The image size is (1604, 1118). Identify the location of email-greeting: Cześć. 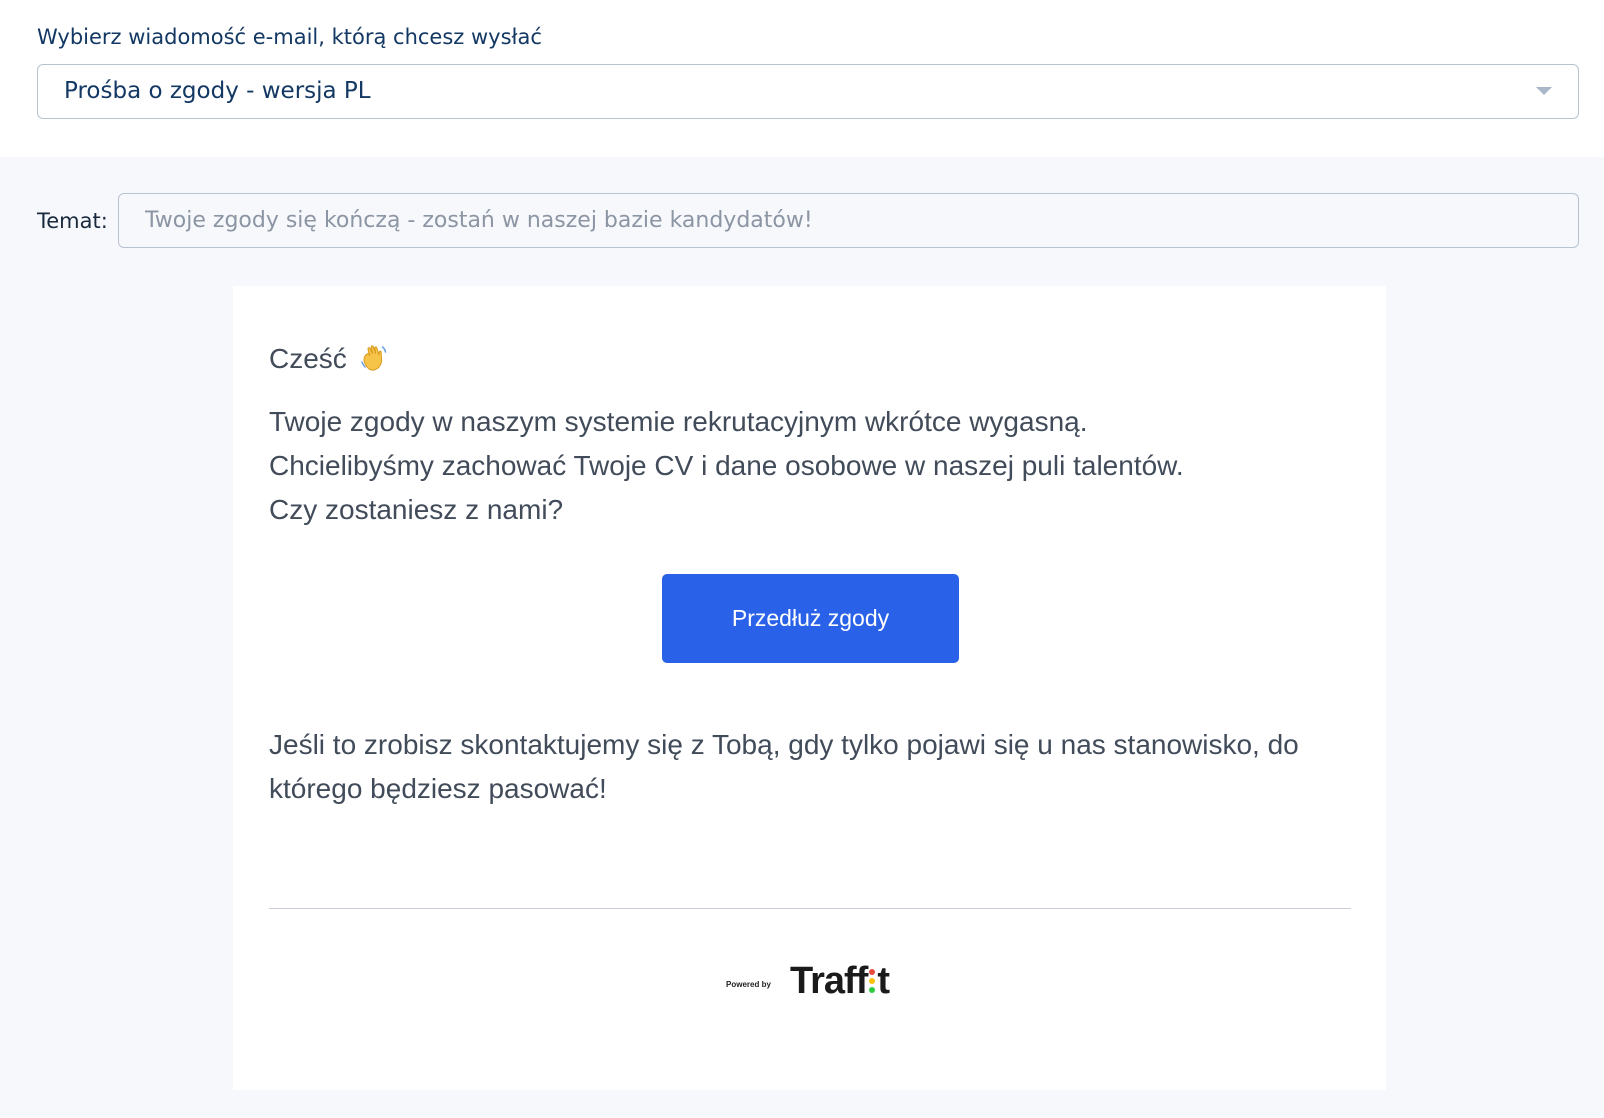
(329, 359).